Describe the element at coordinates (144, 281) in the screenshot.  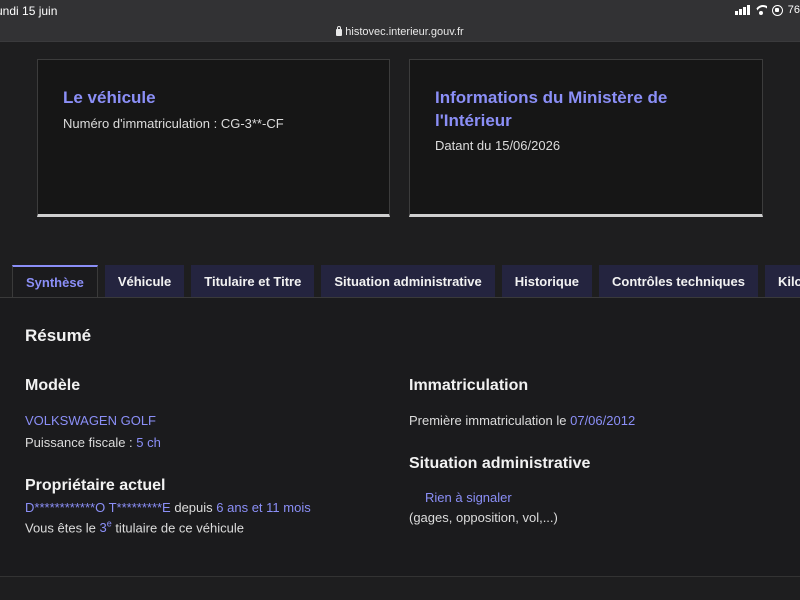
I see `tab-vehicule: Véhicule` at that location.